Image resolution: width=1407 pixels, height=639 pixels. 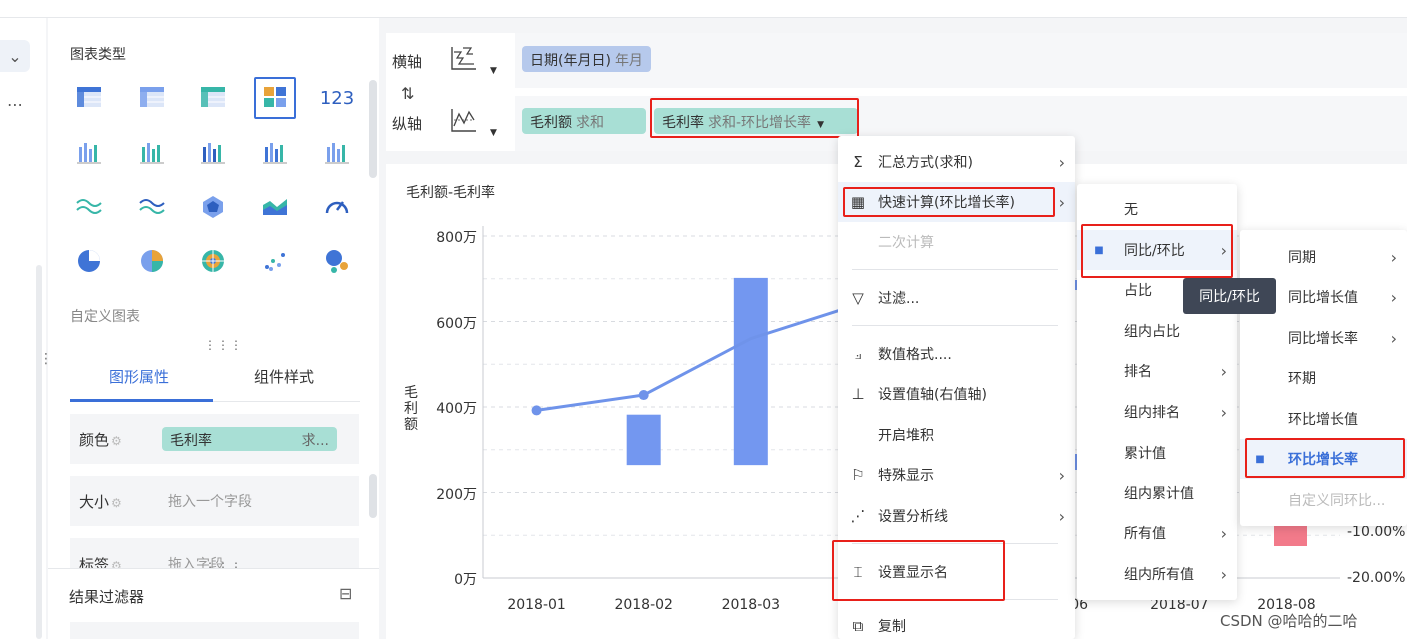 What do you see at coordinates (275, 153) in the screenshot?
I see `horizontal-bar-icon` at bounding box center [275, 153].